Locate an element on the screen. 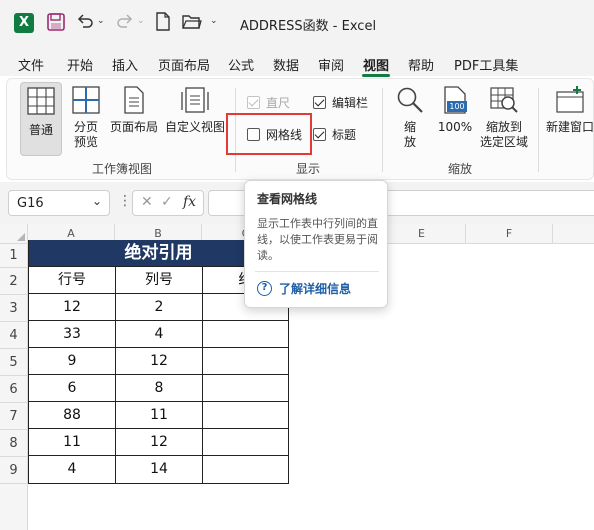 Image resolution: width=594 pixels, height=530 pixels. redo-icon is located at coordinates (125, 22).